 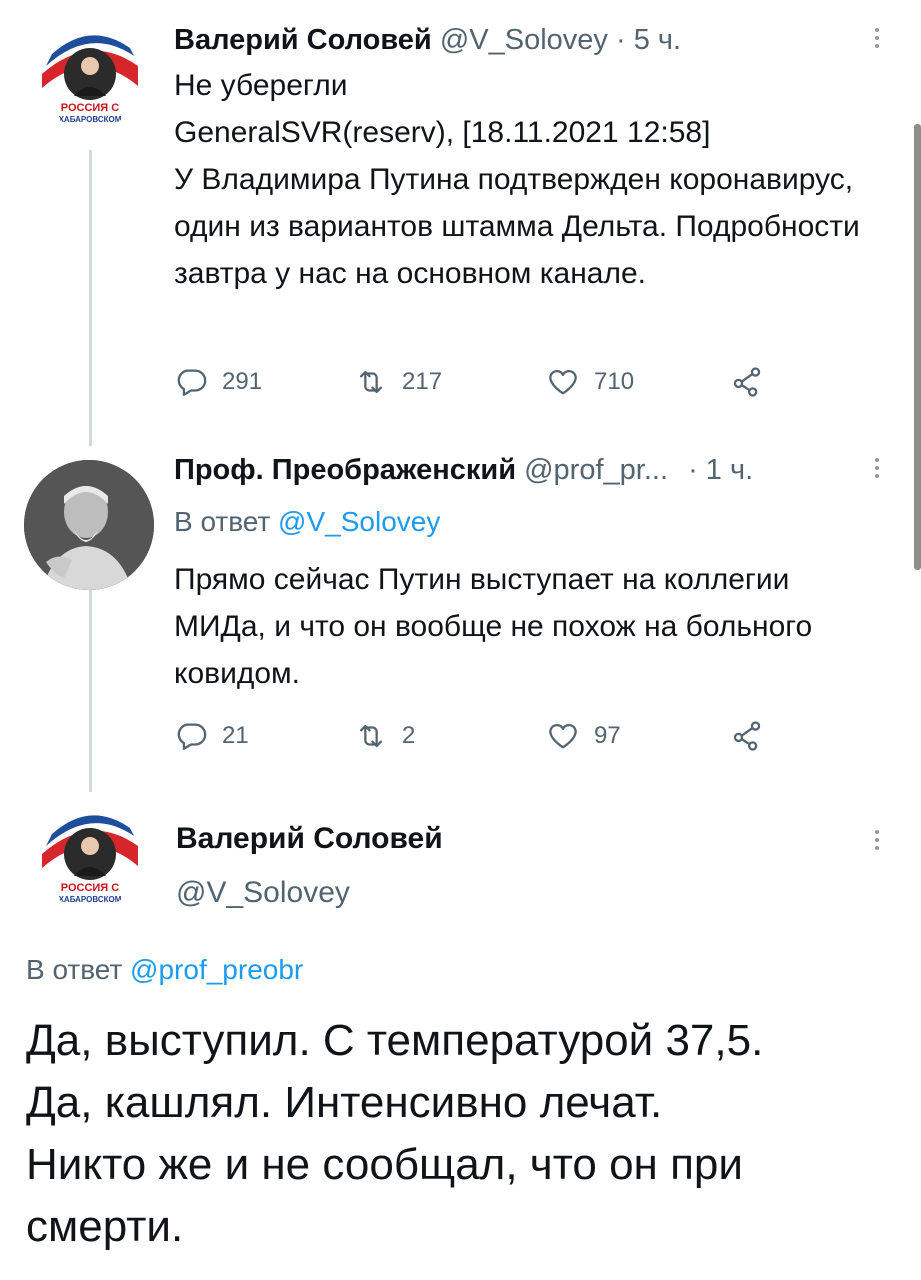 I want to click on reply-context: В ответ @prof_preobr, so click(x=164, y=970).